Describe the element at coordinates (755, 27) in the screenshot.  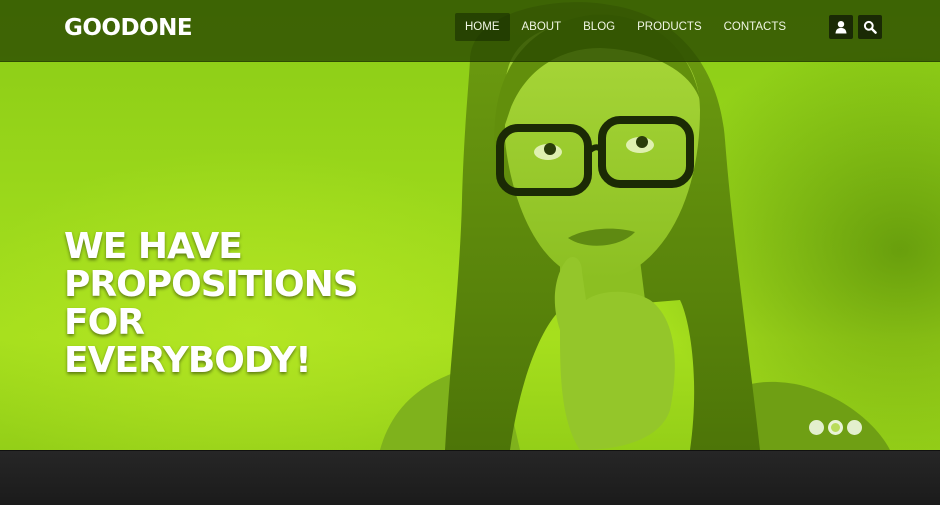
I see `nav-item-contacts: CONTACTS` at that location.